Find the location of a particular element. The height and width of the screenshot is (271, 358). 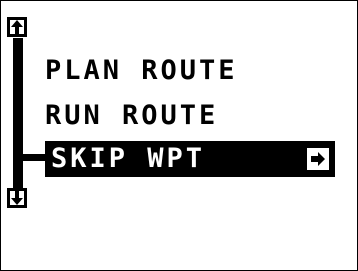

menu-item-label: PLAN ROUTE is located at coordinates (141, 70).